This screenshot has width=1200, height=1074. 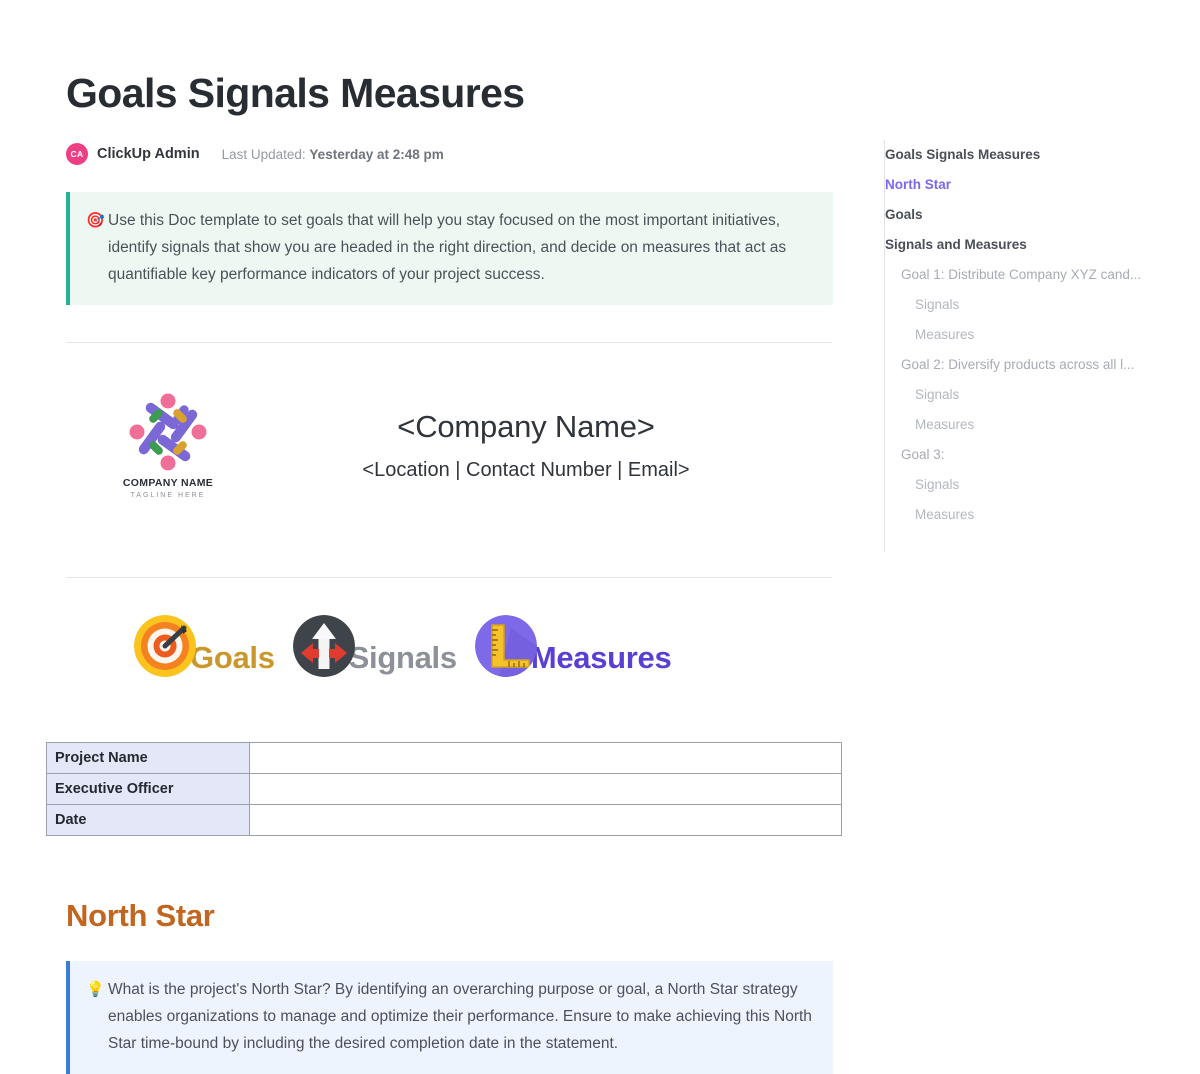 What do you see at coordinates (545, 758) in the screenshot?
I see `row-value-project-name` at bounding box center [545, 758].